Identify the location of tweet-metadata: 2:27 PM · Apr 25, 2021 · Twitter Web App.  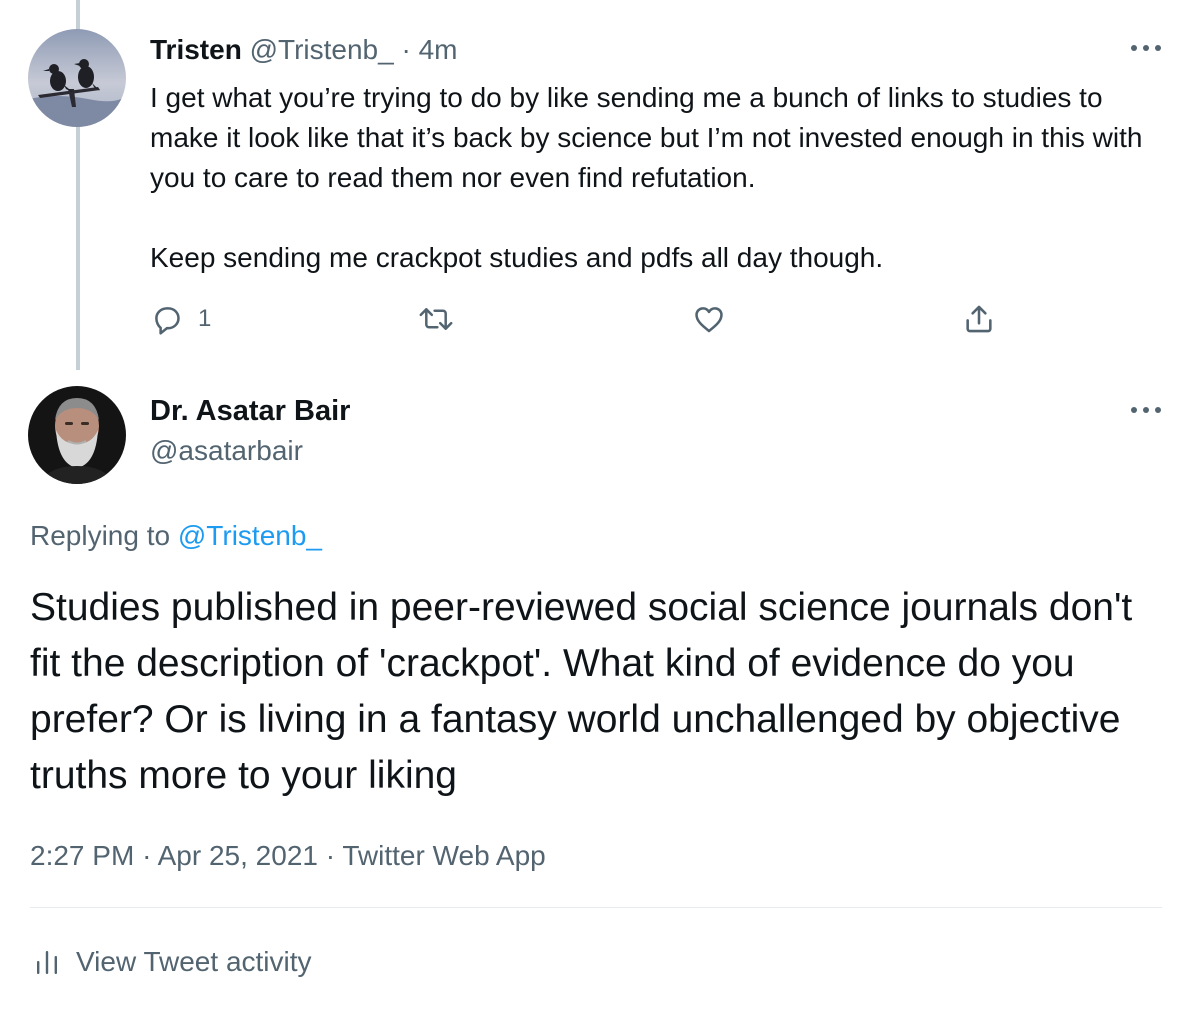
(288, 856).